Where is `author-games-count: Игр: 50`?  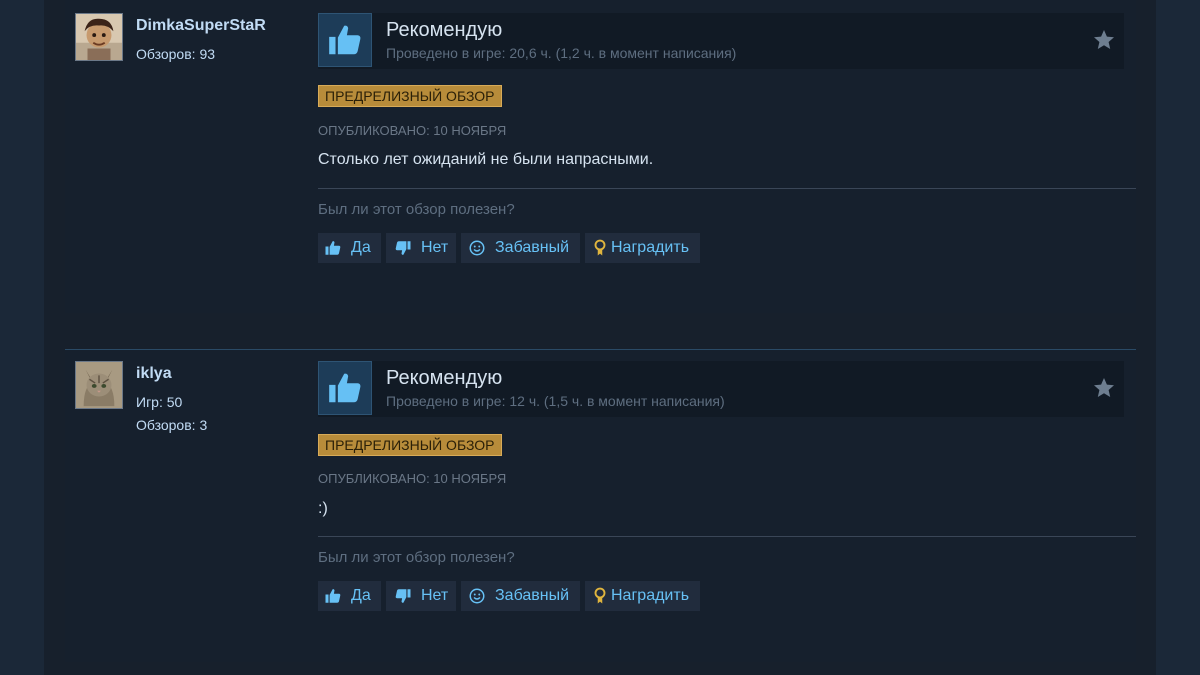 author-games-count: Игр: 50 is located at coordinates (159, 402).